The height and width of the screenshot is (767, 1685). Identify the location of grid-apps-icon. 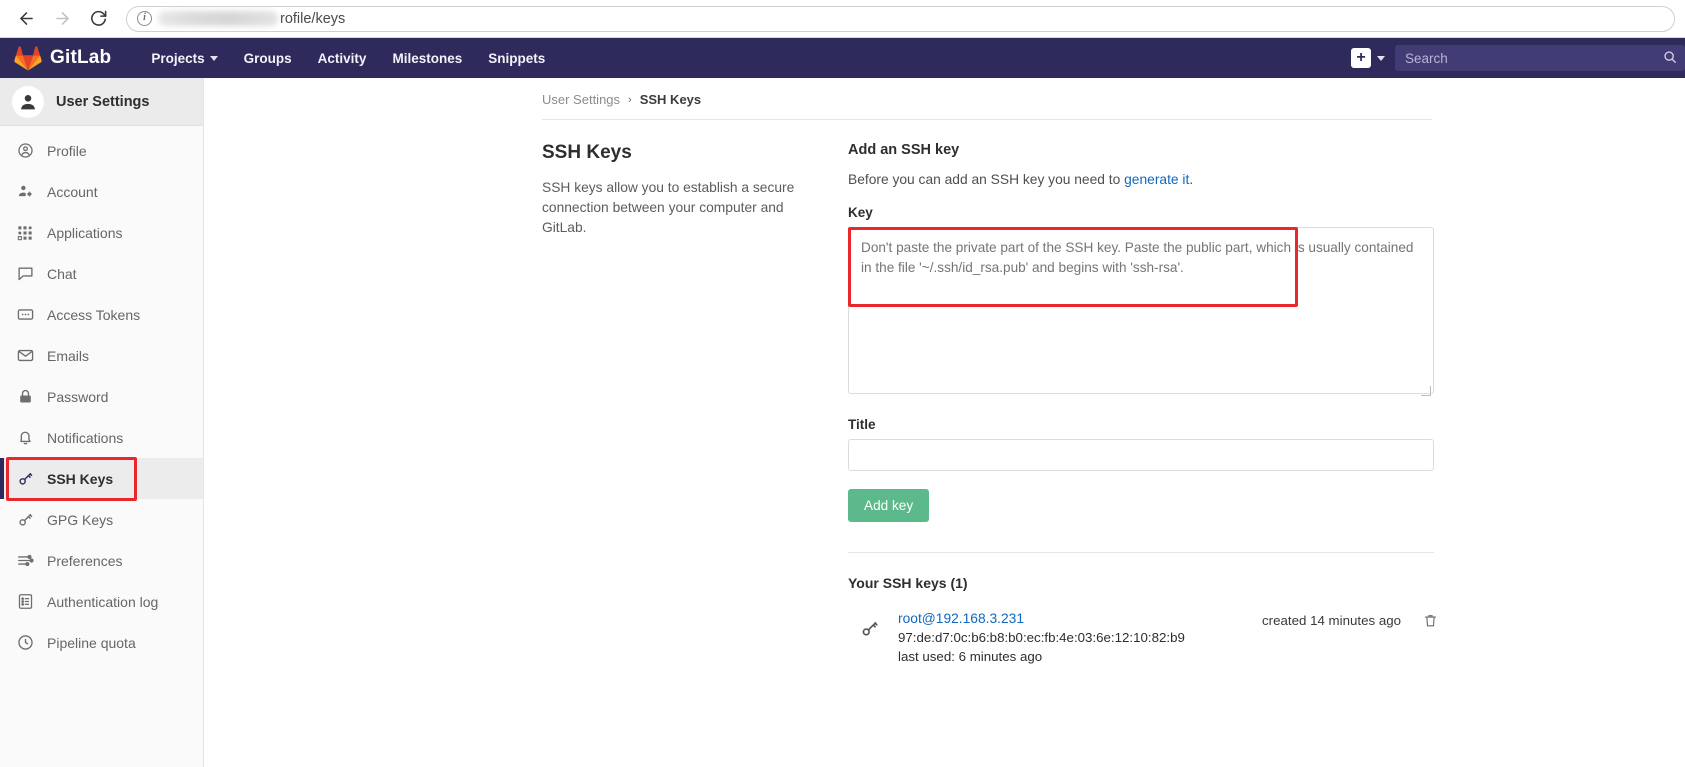
(25, 233).